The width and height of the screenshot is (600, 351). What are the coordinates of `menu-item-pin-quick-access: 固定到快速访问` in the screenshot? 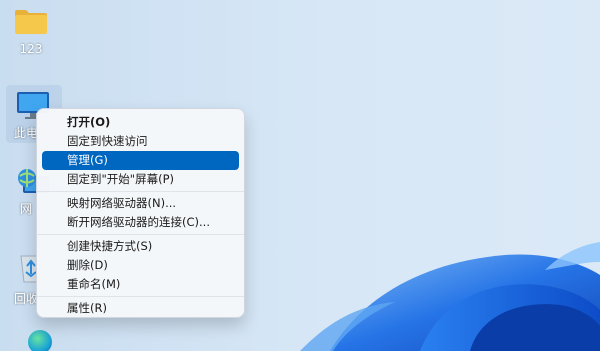 It's located at (140, 141).